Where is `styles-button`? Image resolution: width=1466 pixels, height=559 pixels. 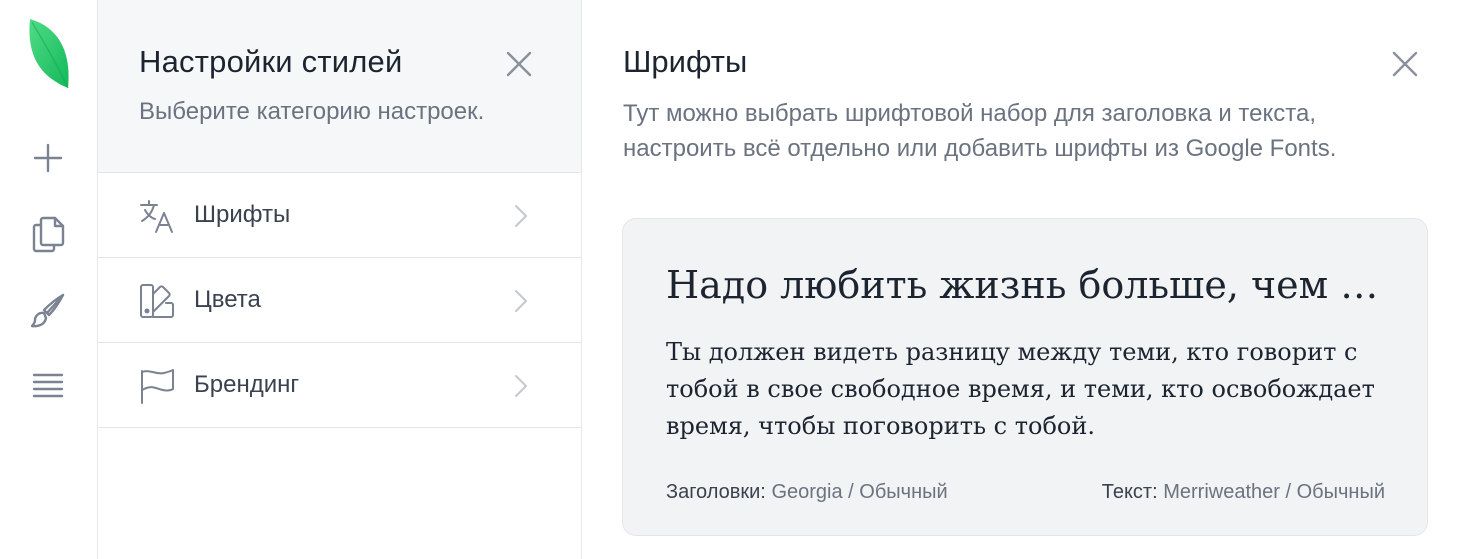
styles-button is located at coordinates (48, 310).